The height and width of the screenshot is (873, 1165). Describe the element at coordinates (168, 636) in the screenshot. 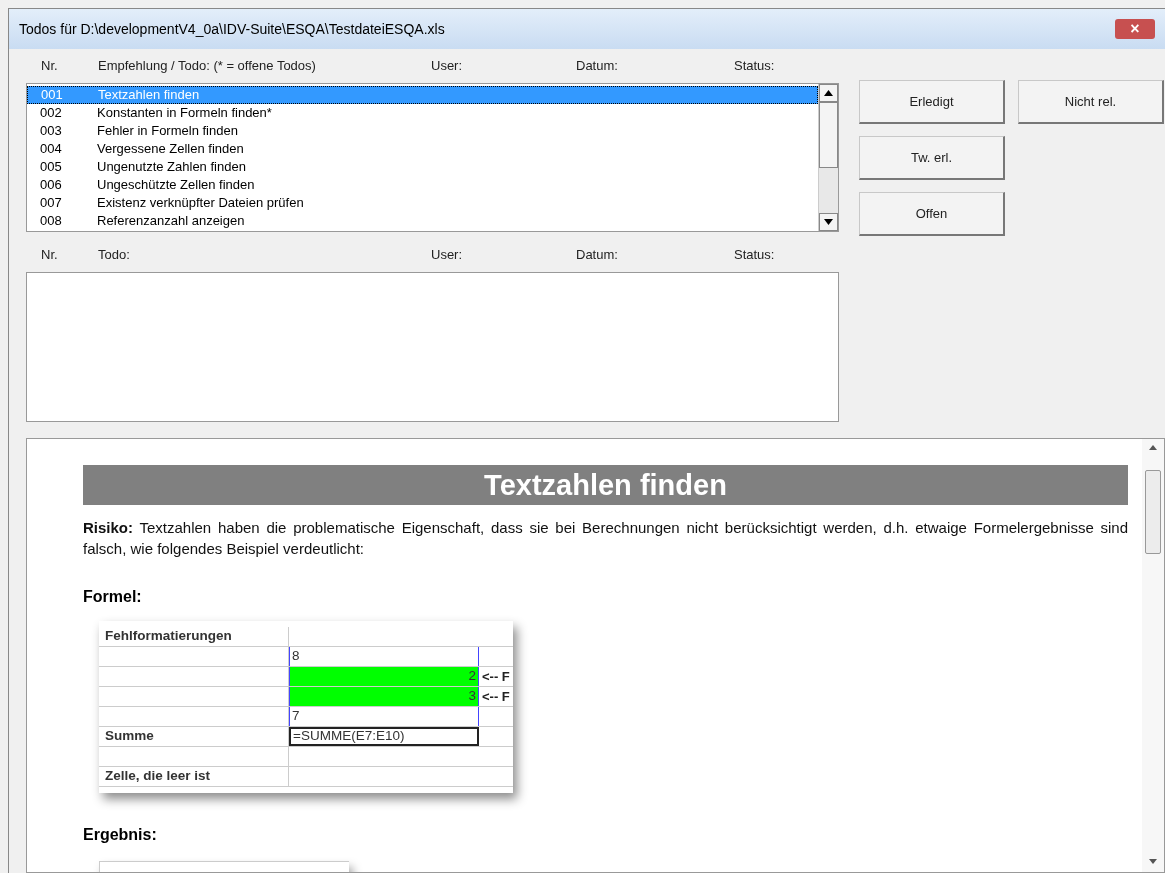

I see `sheet-cell-text: Fehlformatierungen` at that location.